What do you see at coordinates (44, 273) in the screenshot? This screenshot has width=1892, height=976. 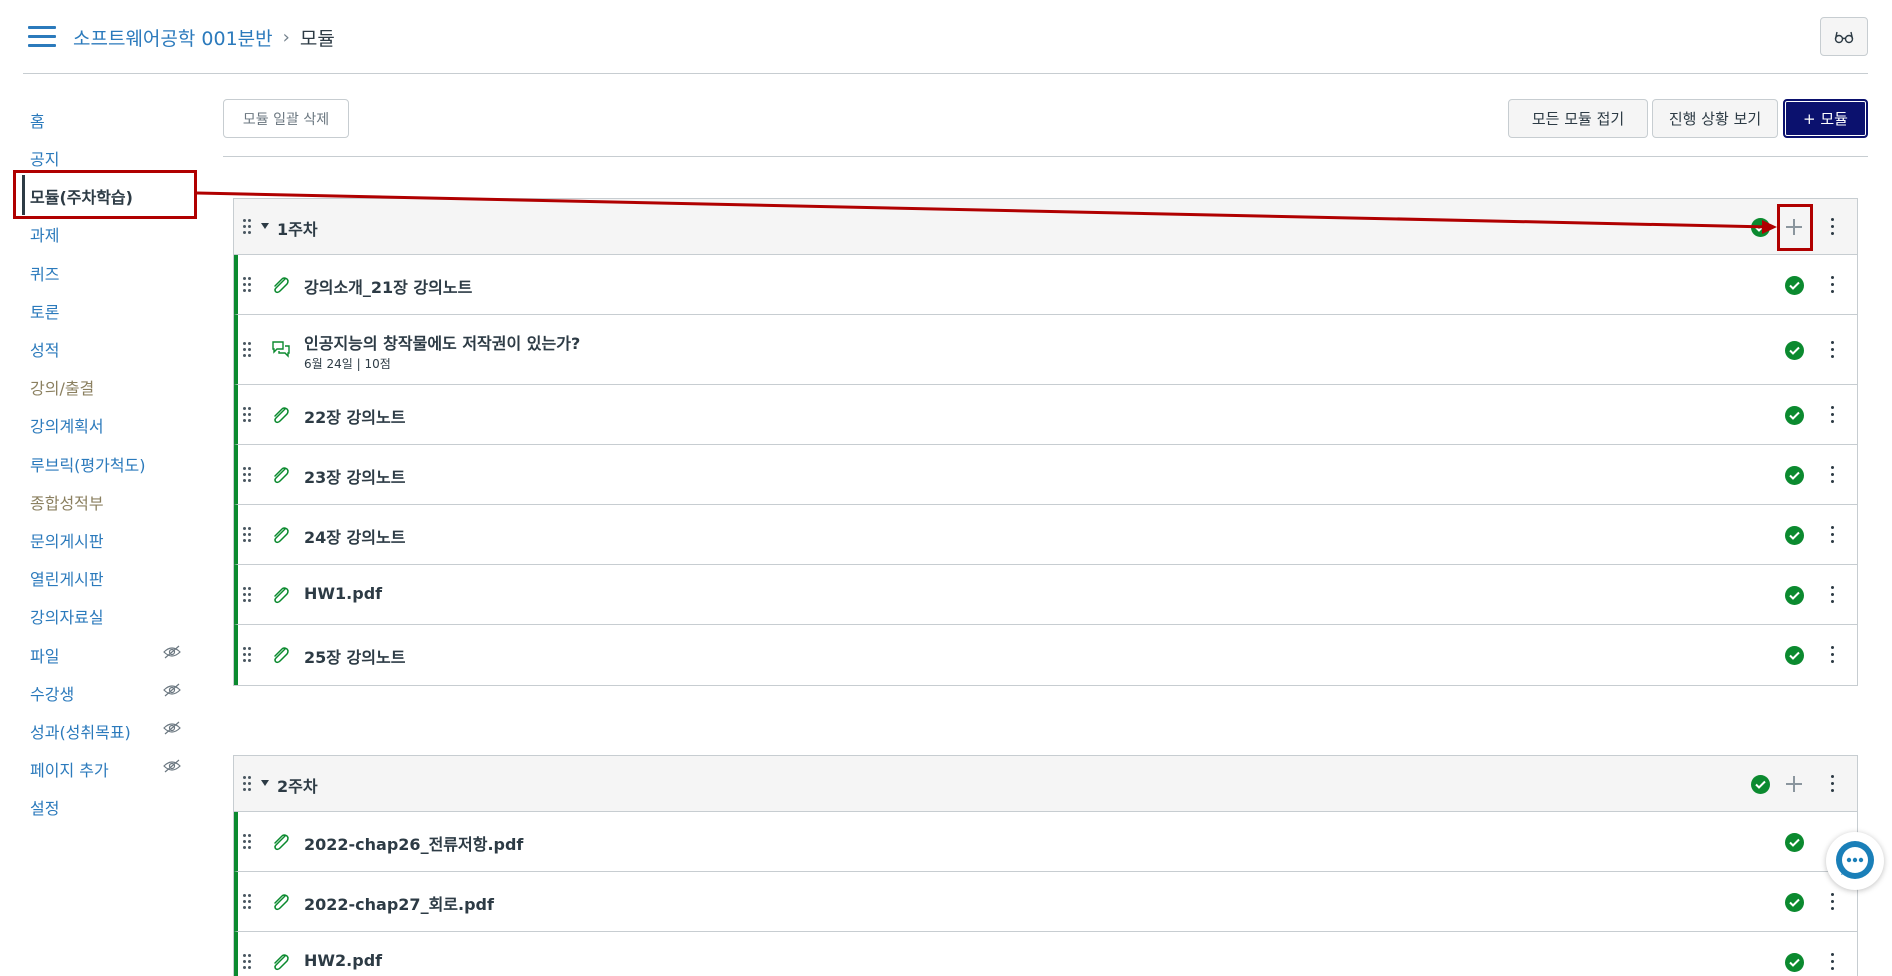 I see `nav-item-quizzes: 퀴즈` at bounding box center [44, 273].